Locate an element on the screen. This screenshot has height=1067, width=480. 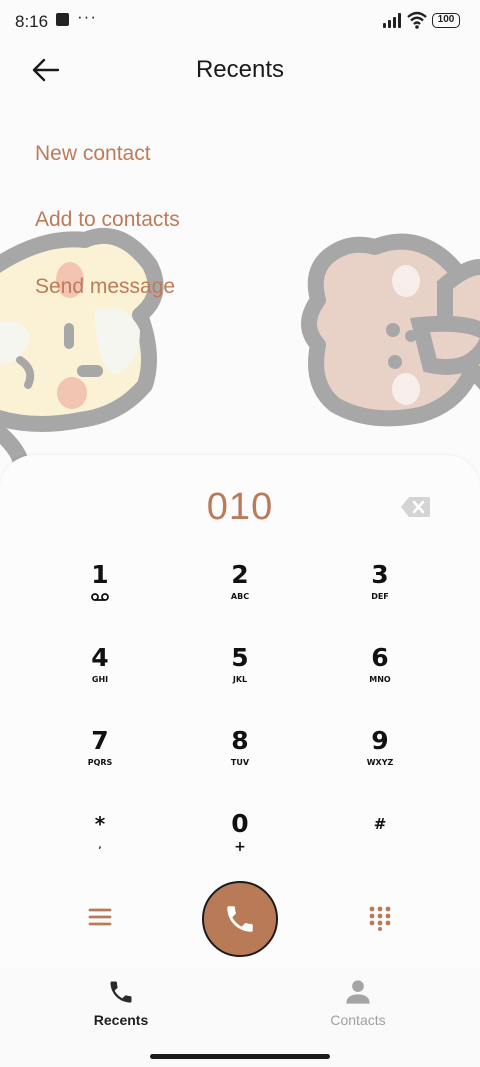
key-digit: 2 is located at coordinates (240, 574).